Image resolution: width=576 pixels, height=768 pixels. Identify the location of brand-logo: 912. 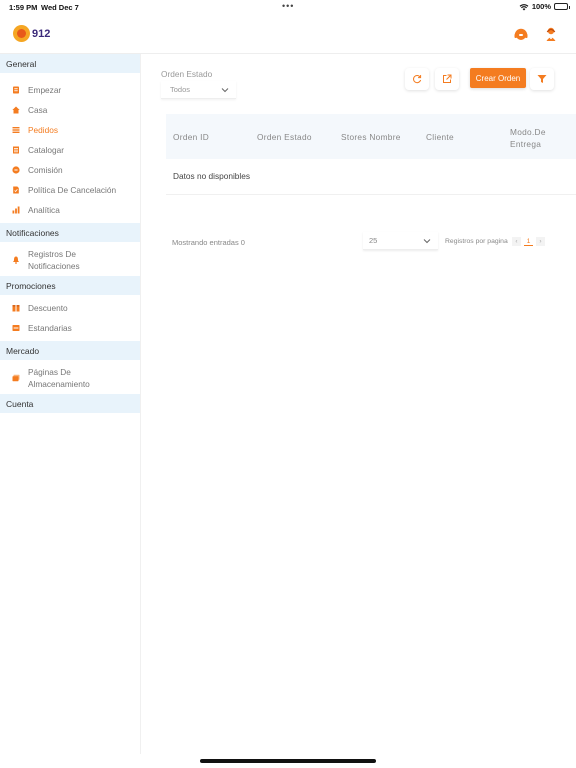
(31, 33).